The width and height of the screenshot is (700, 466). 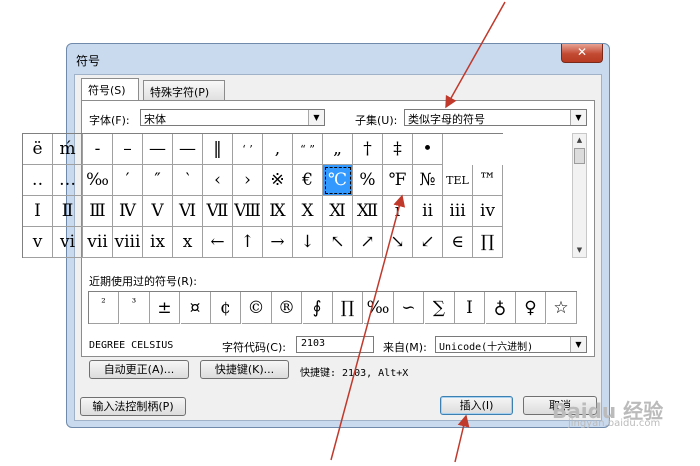 I want to click on symbol-cell: ′, so click(x=128, y=180).